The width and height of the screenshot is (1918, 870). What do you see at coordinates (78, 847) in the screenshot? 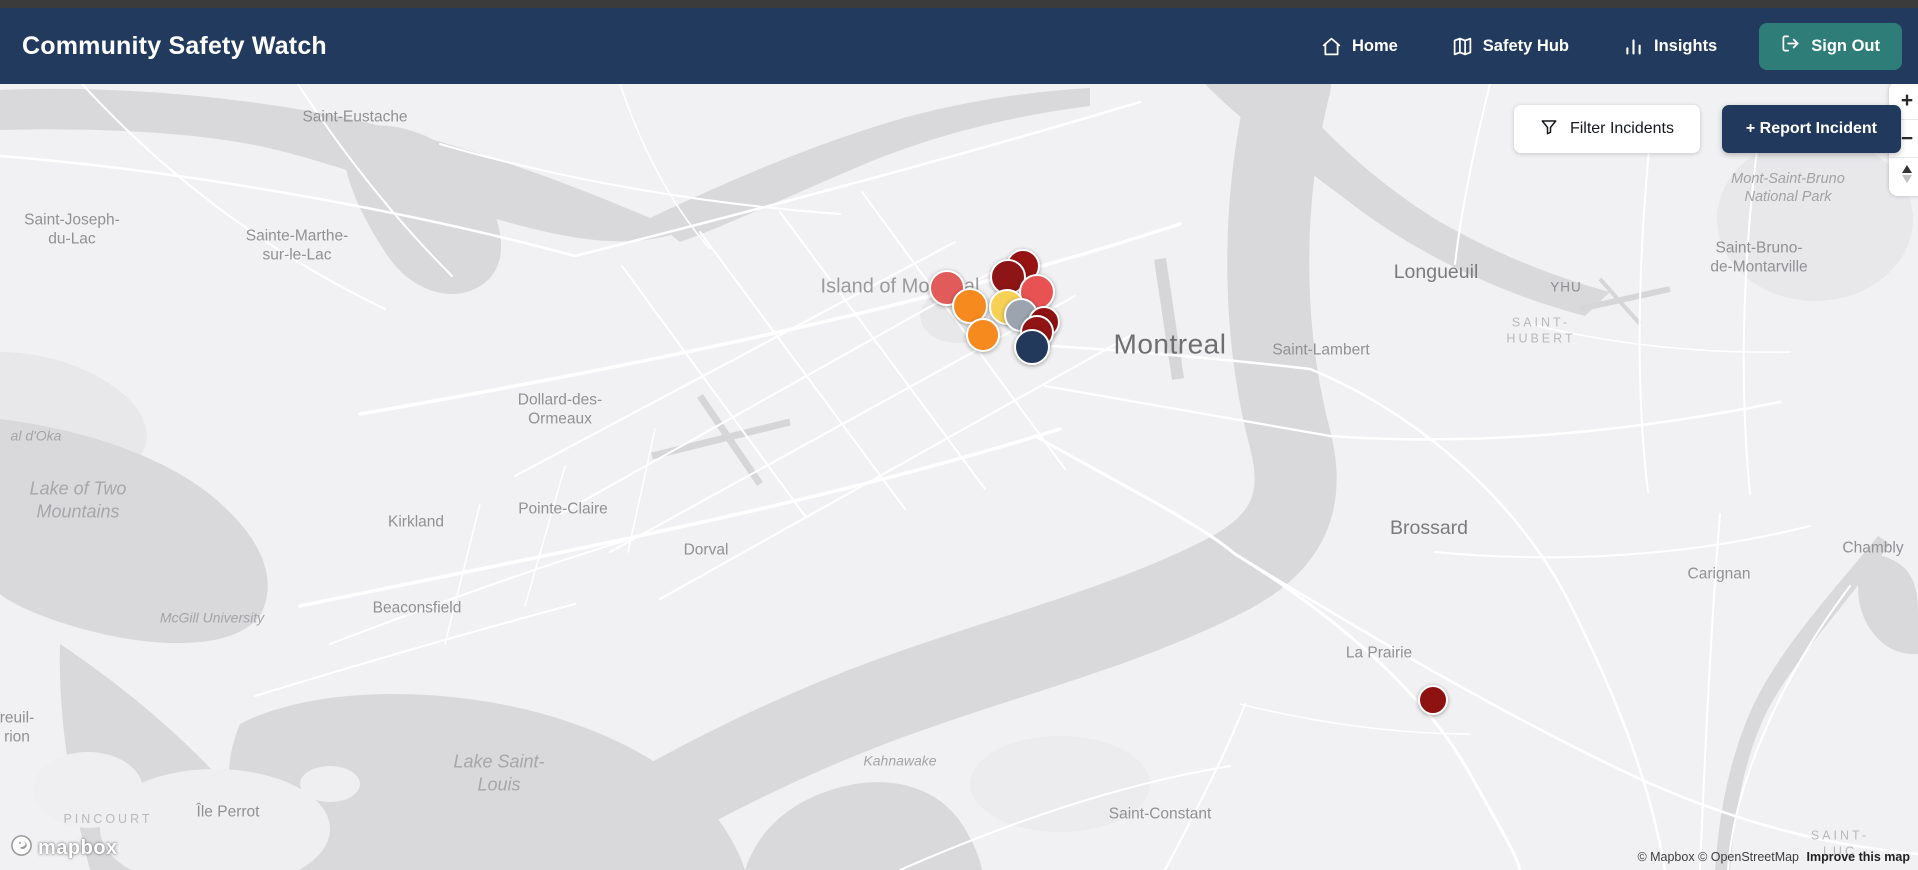
I see `mapbox-logo-word: mapbox` at bounding box center [78, 847].